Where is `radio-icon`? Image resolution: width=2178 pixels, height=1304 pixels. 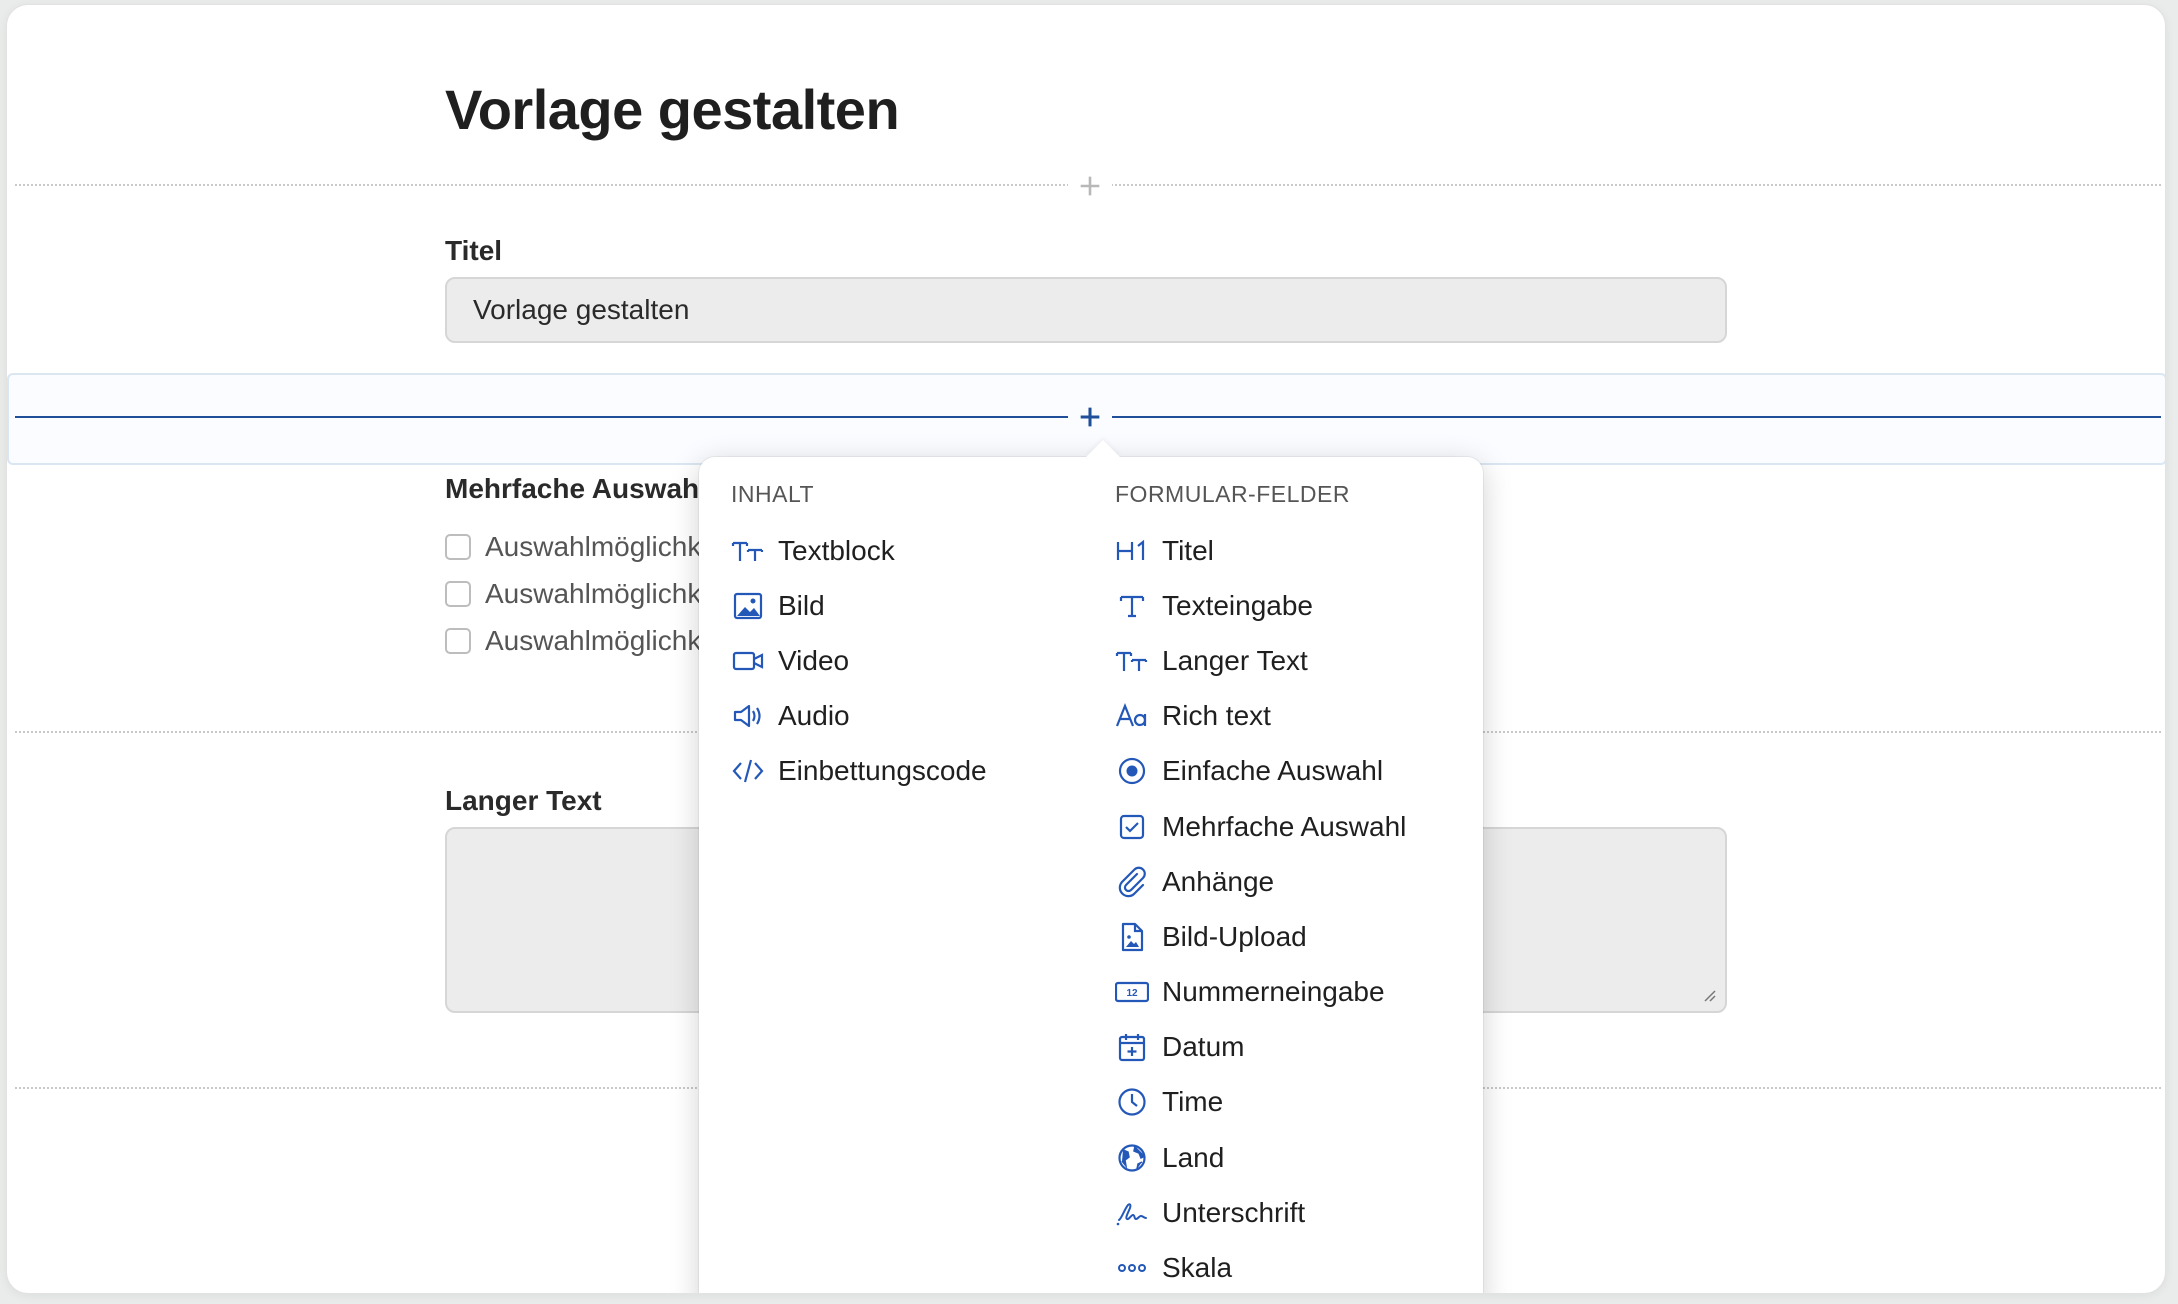 radio-icon is located at coordinates (1134, 771).